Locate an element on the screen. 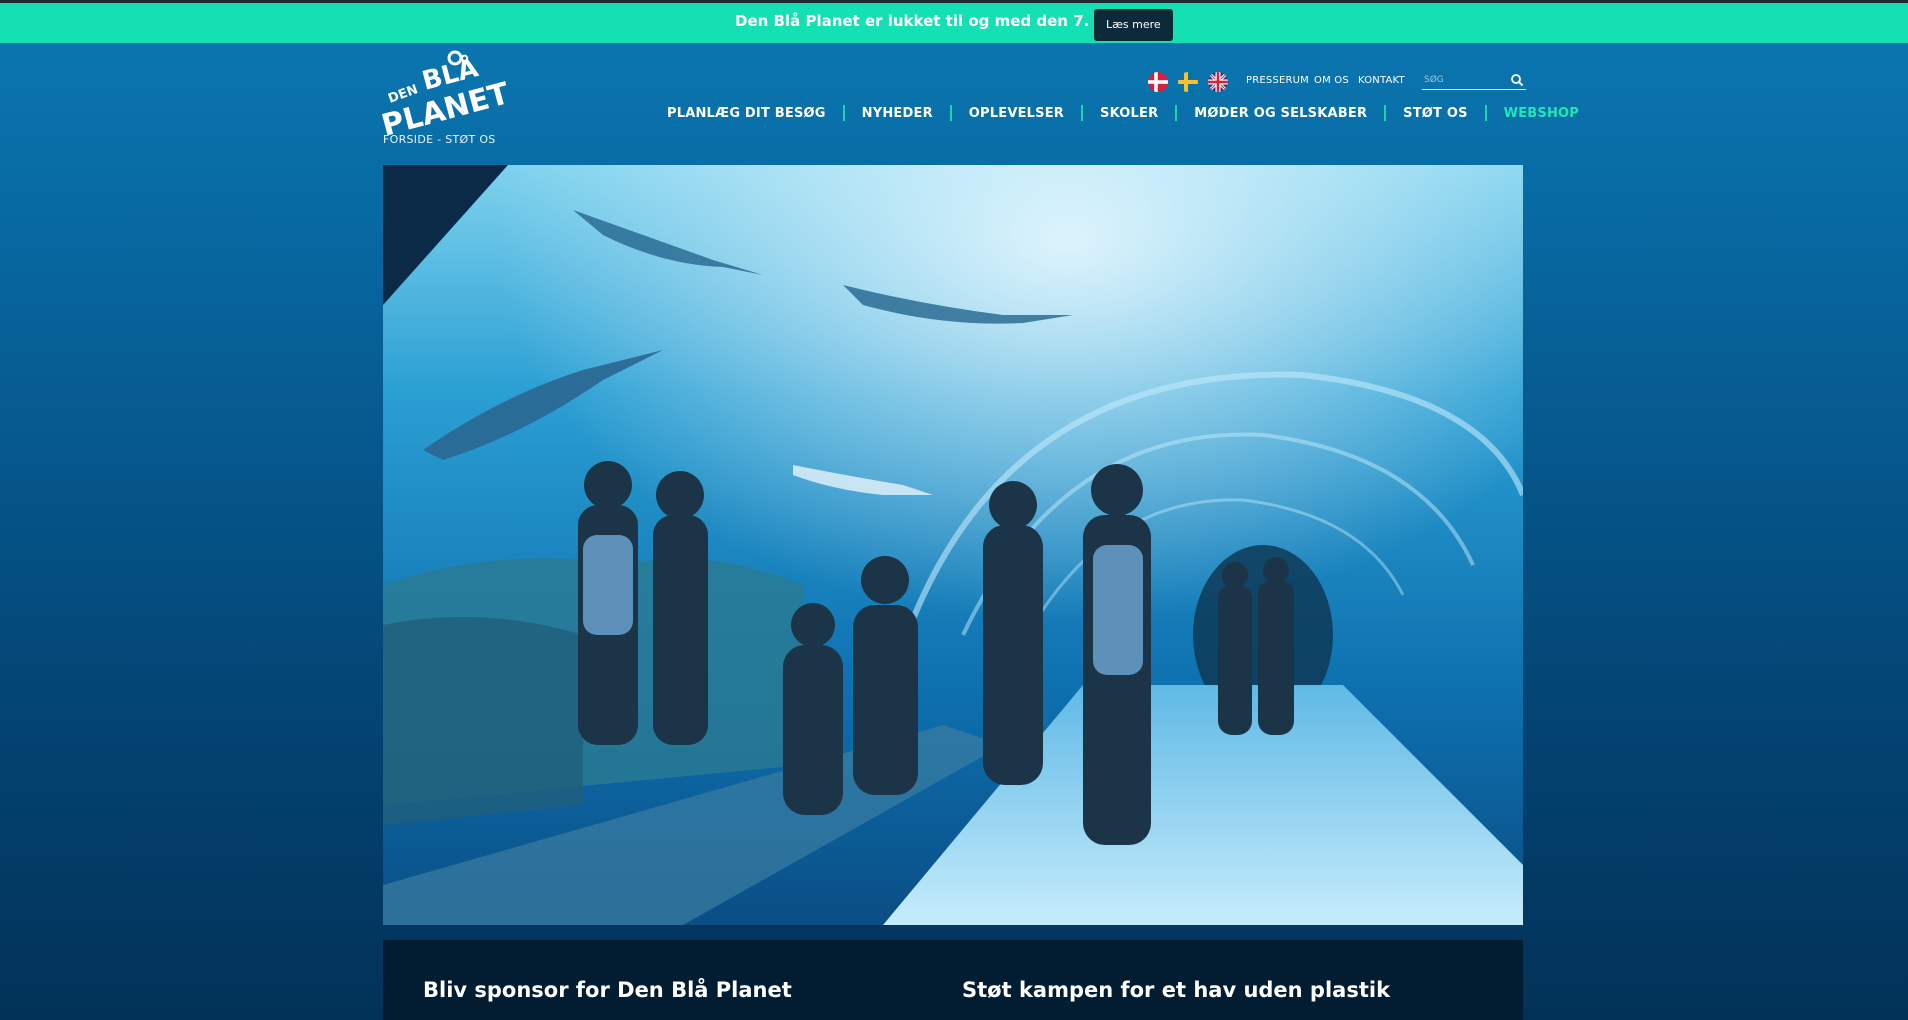 This screenshot has height=1020, width=1908. nav-schools: SKOLER is located at coordinates (1129, 113).